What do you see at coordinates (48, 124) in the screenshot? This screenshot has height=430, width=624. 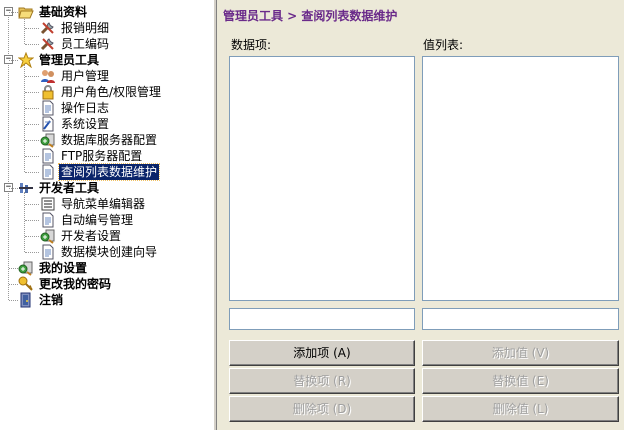 I see `settings-doc-icon` at bounding box center [48, 124].